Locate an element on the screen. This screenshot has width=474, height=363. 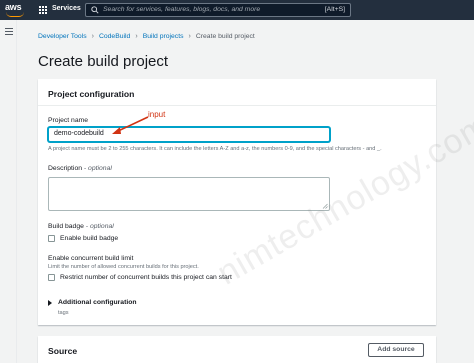
restrict-concurrent-checkbox is located at coordinates (51, 277).